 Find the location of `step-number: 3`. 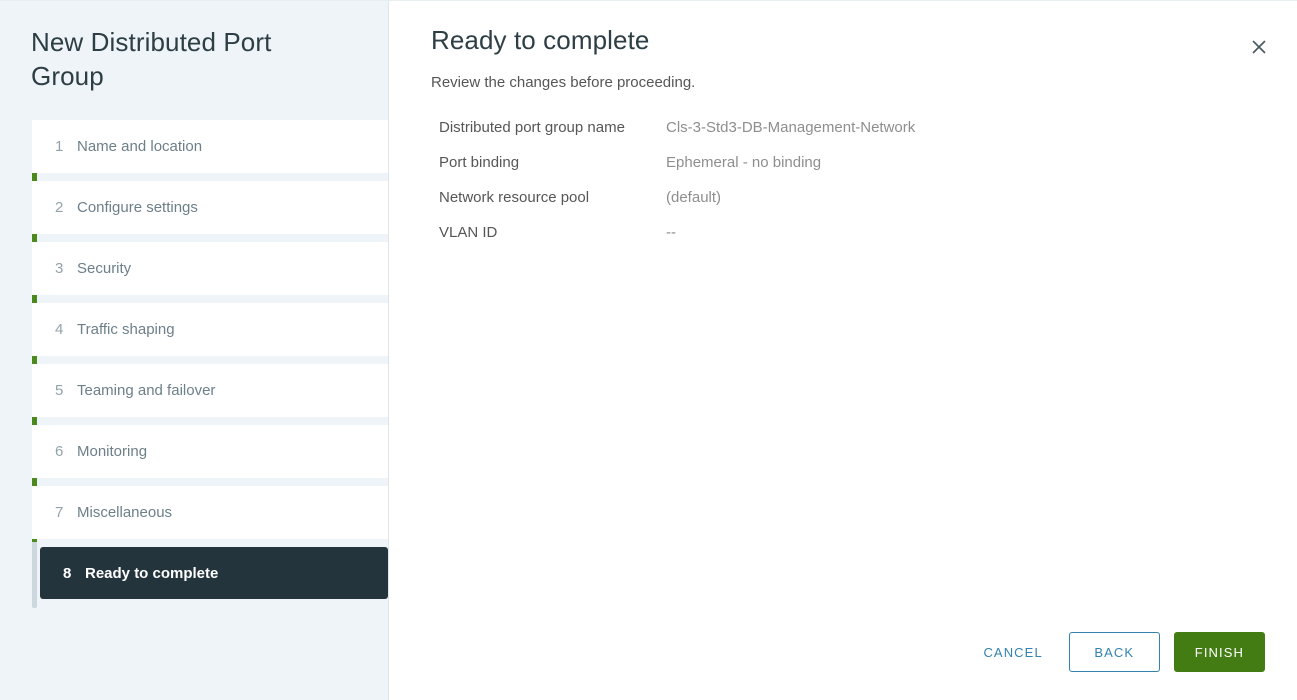

step-number: 3 is located at coordinates (59, 268).